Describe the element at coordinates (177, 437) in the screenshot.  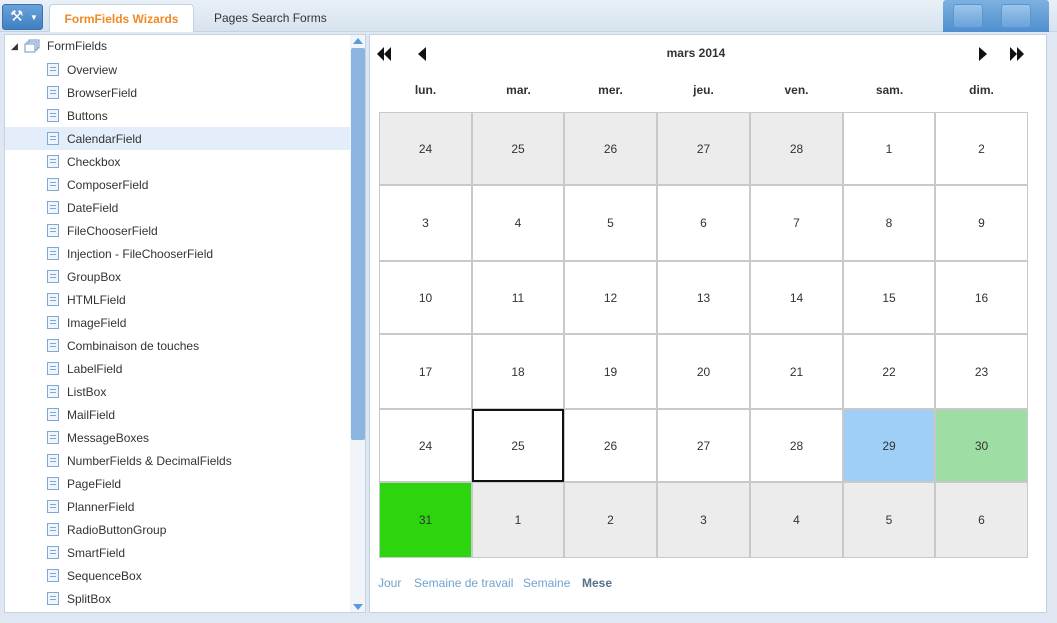
I see `tree-item: MessageBoxes` at that location.